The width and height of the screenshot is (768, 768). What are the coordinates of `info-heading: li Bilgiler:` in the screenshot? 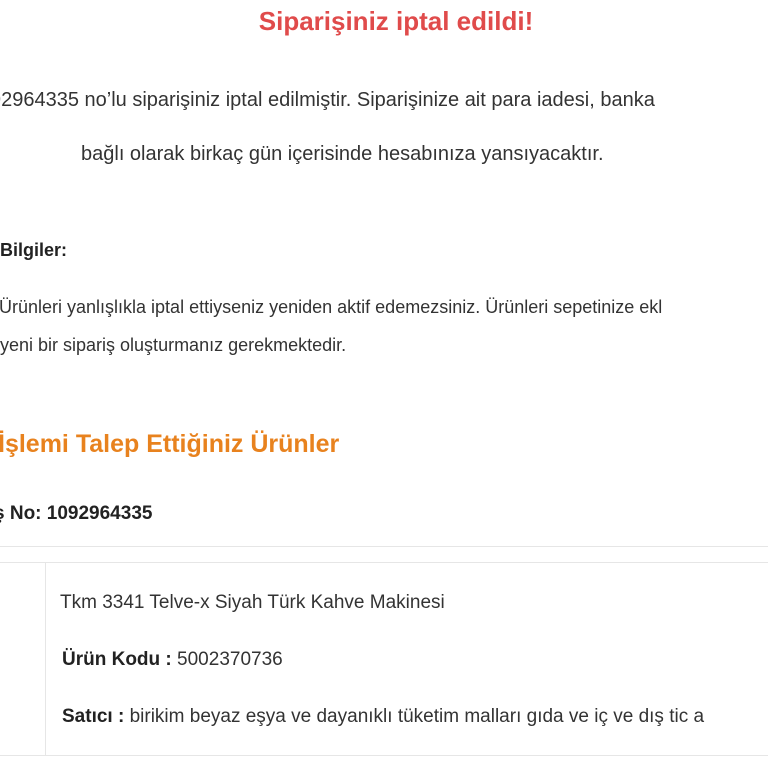 It's located at (34, 250).